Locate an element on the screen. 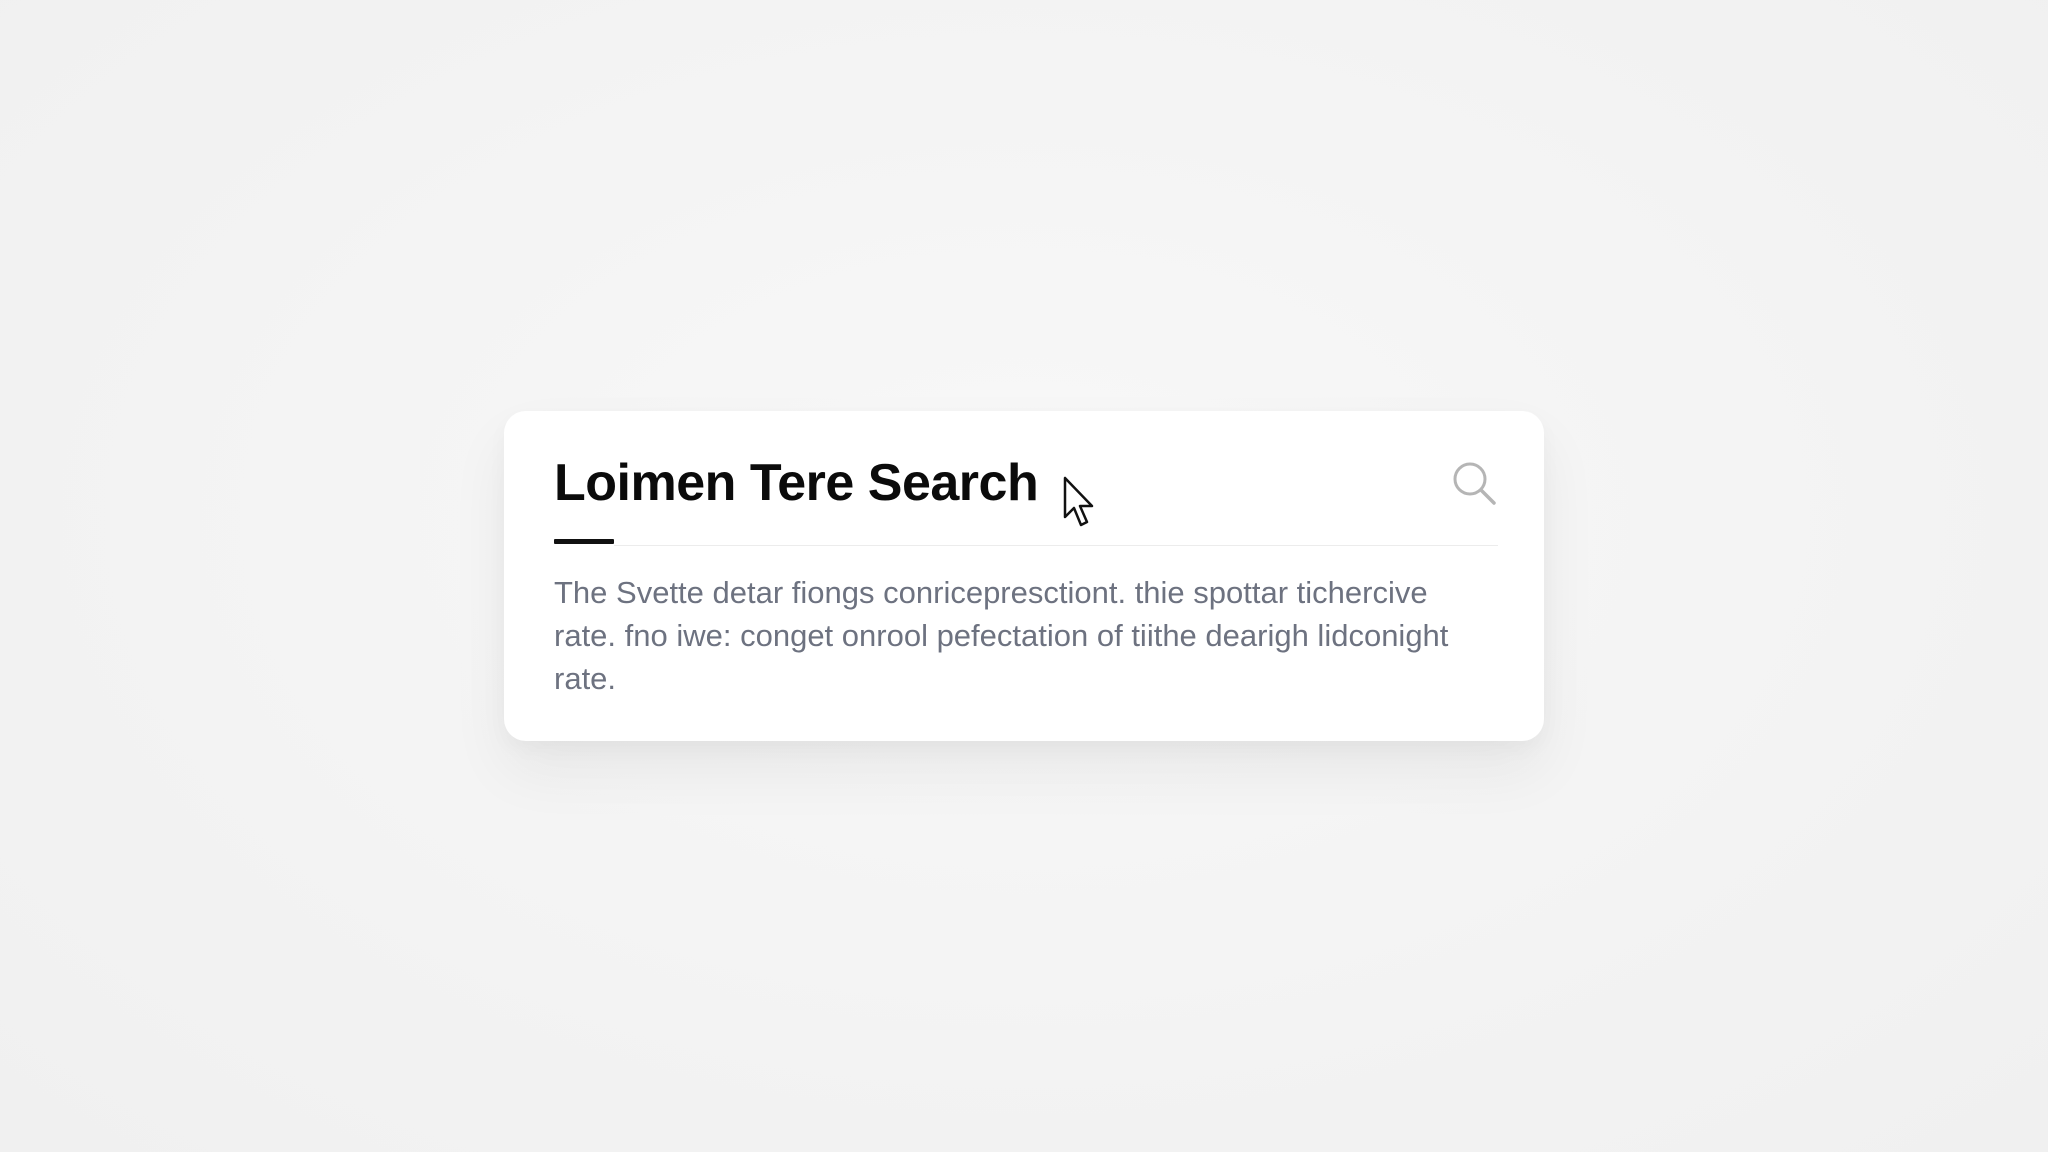 This screenshot has width=2048, height=1152. card-title: Loimen Tere Search is located at coordinates (796, 483).